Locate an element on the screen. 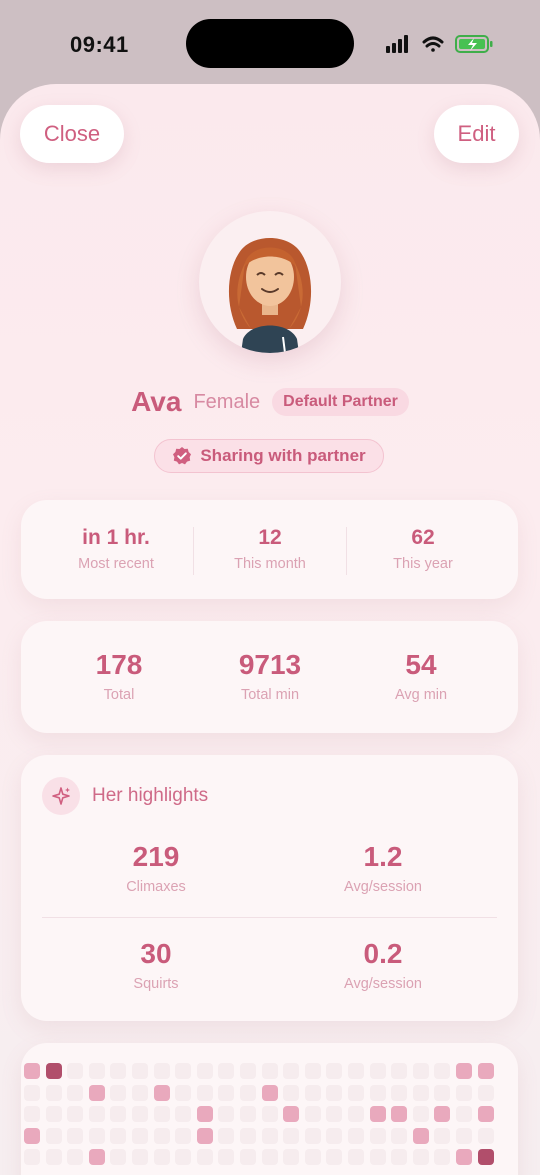  squirts-avg-stat: 0.2 Avg/session is located at coordinates (383, 965).